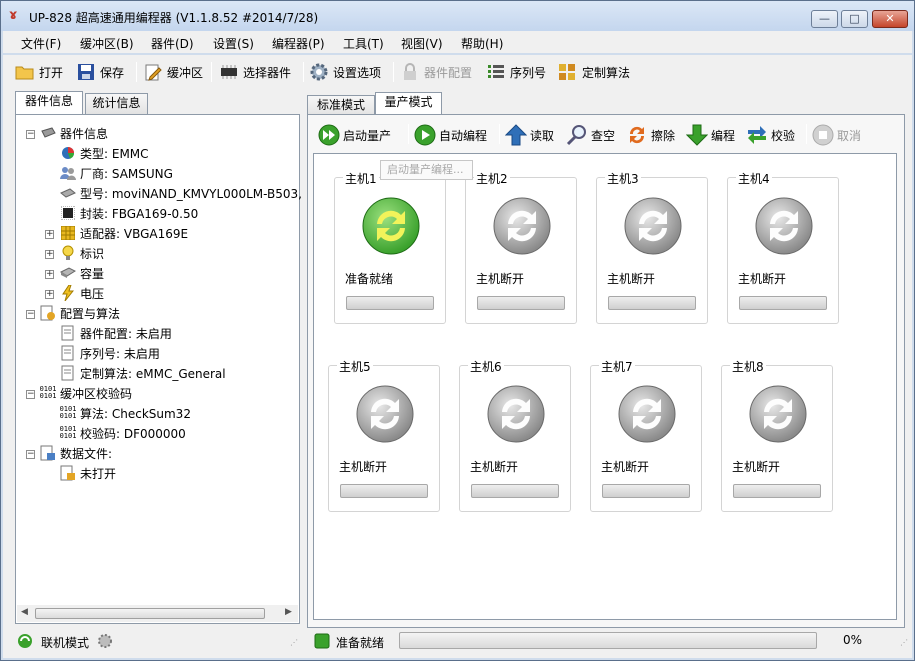 Image resolution: width=915 pixels, height=661 pixels. I want to click on host-status: 主机断开, so click(625, 467).